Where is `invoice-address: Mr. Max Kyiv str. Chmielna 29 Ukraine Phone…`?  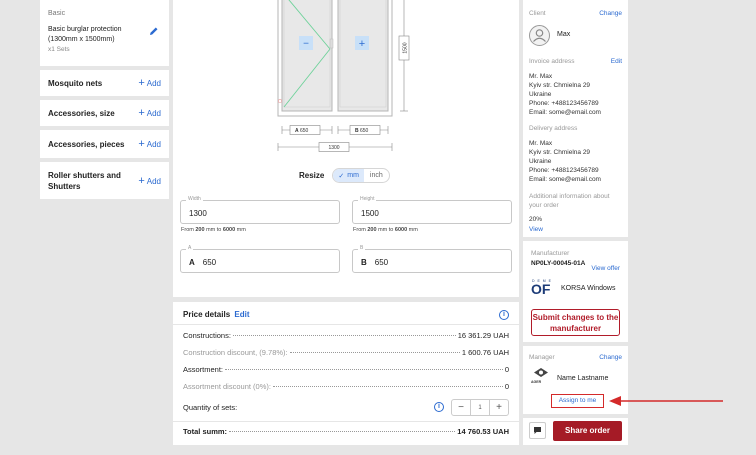 invoice-address: Mr. Max Kyiv str. Chmielna 29 Ukraine Phone… is located at coordinates (565, 94).